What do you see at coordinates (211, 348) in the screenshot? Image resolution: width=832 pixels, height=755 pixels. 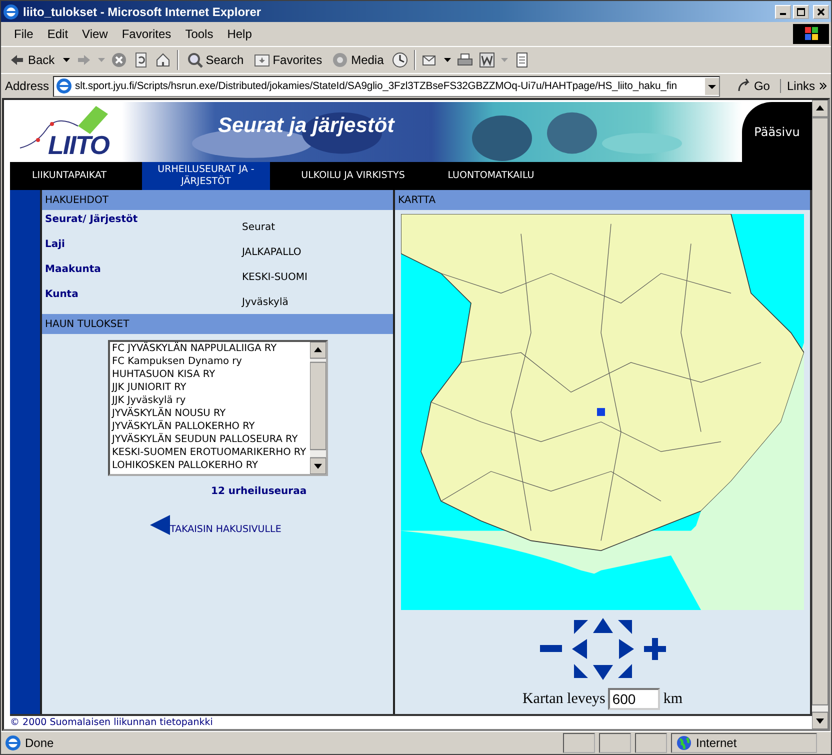 I see `list-item: FC JYVÄSKYLÄN NAPPULALIIGA RY` at bounding box center [211, 348].